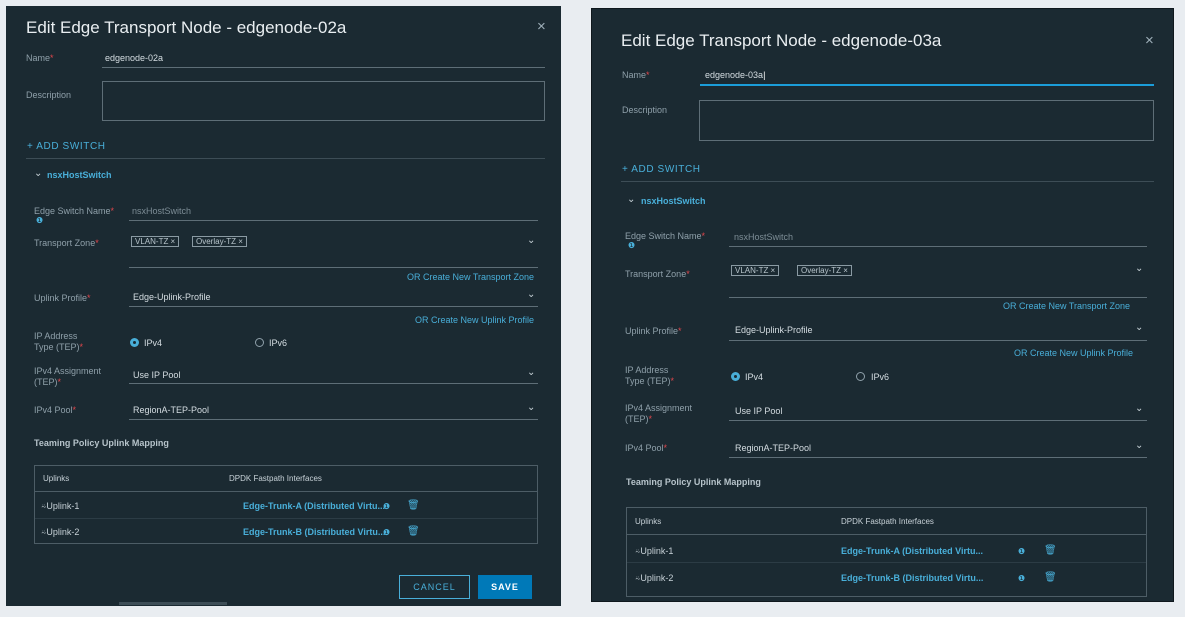 This screenshot has height=617, width=1185. I want to click on description-label: Description, so click(645, 110).